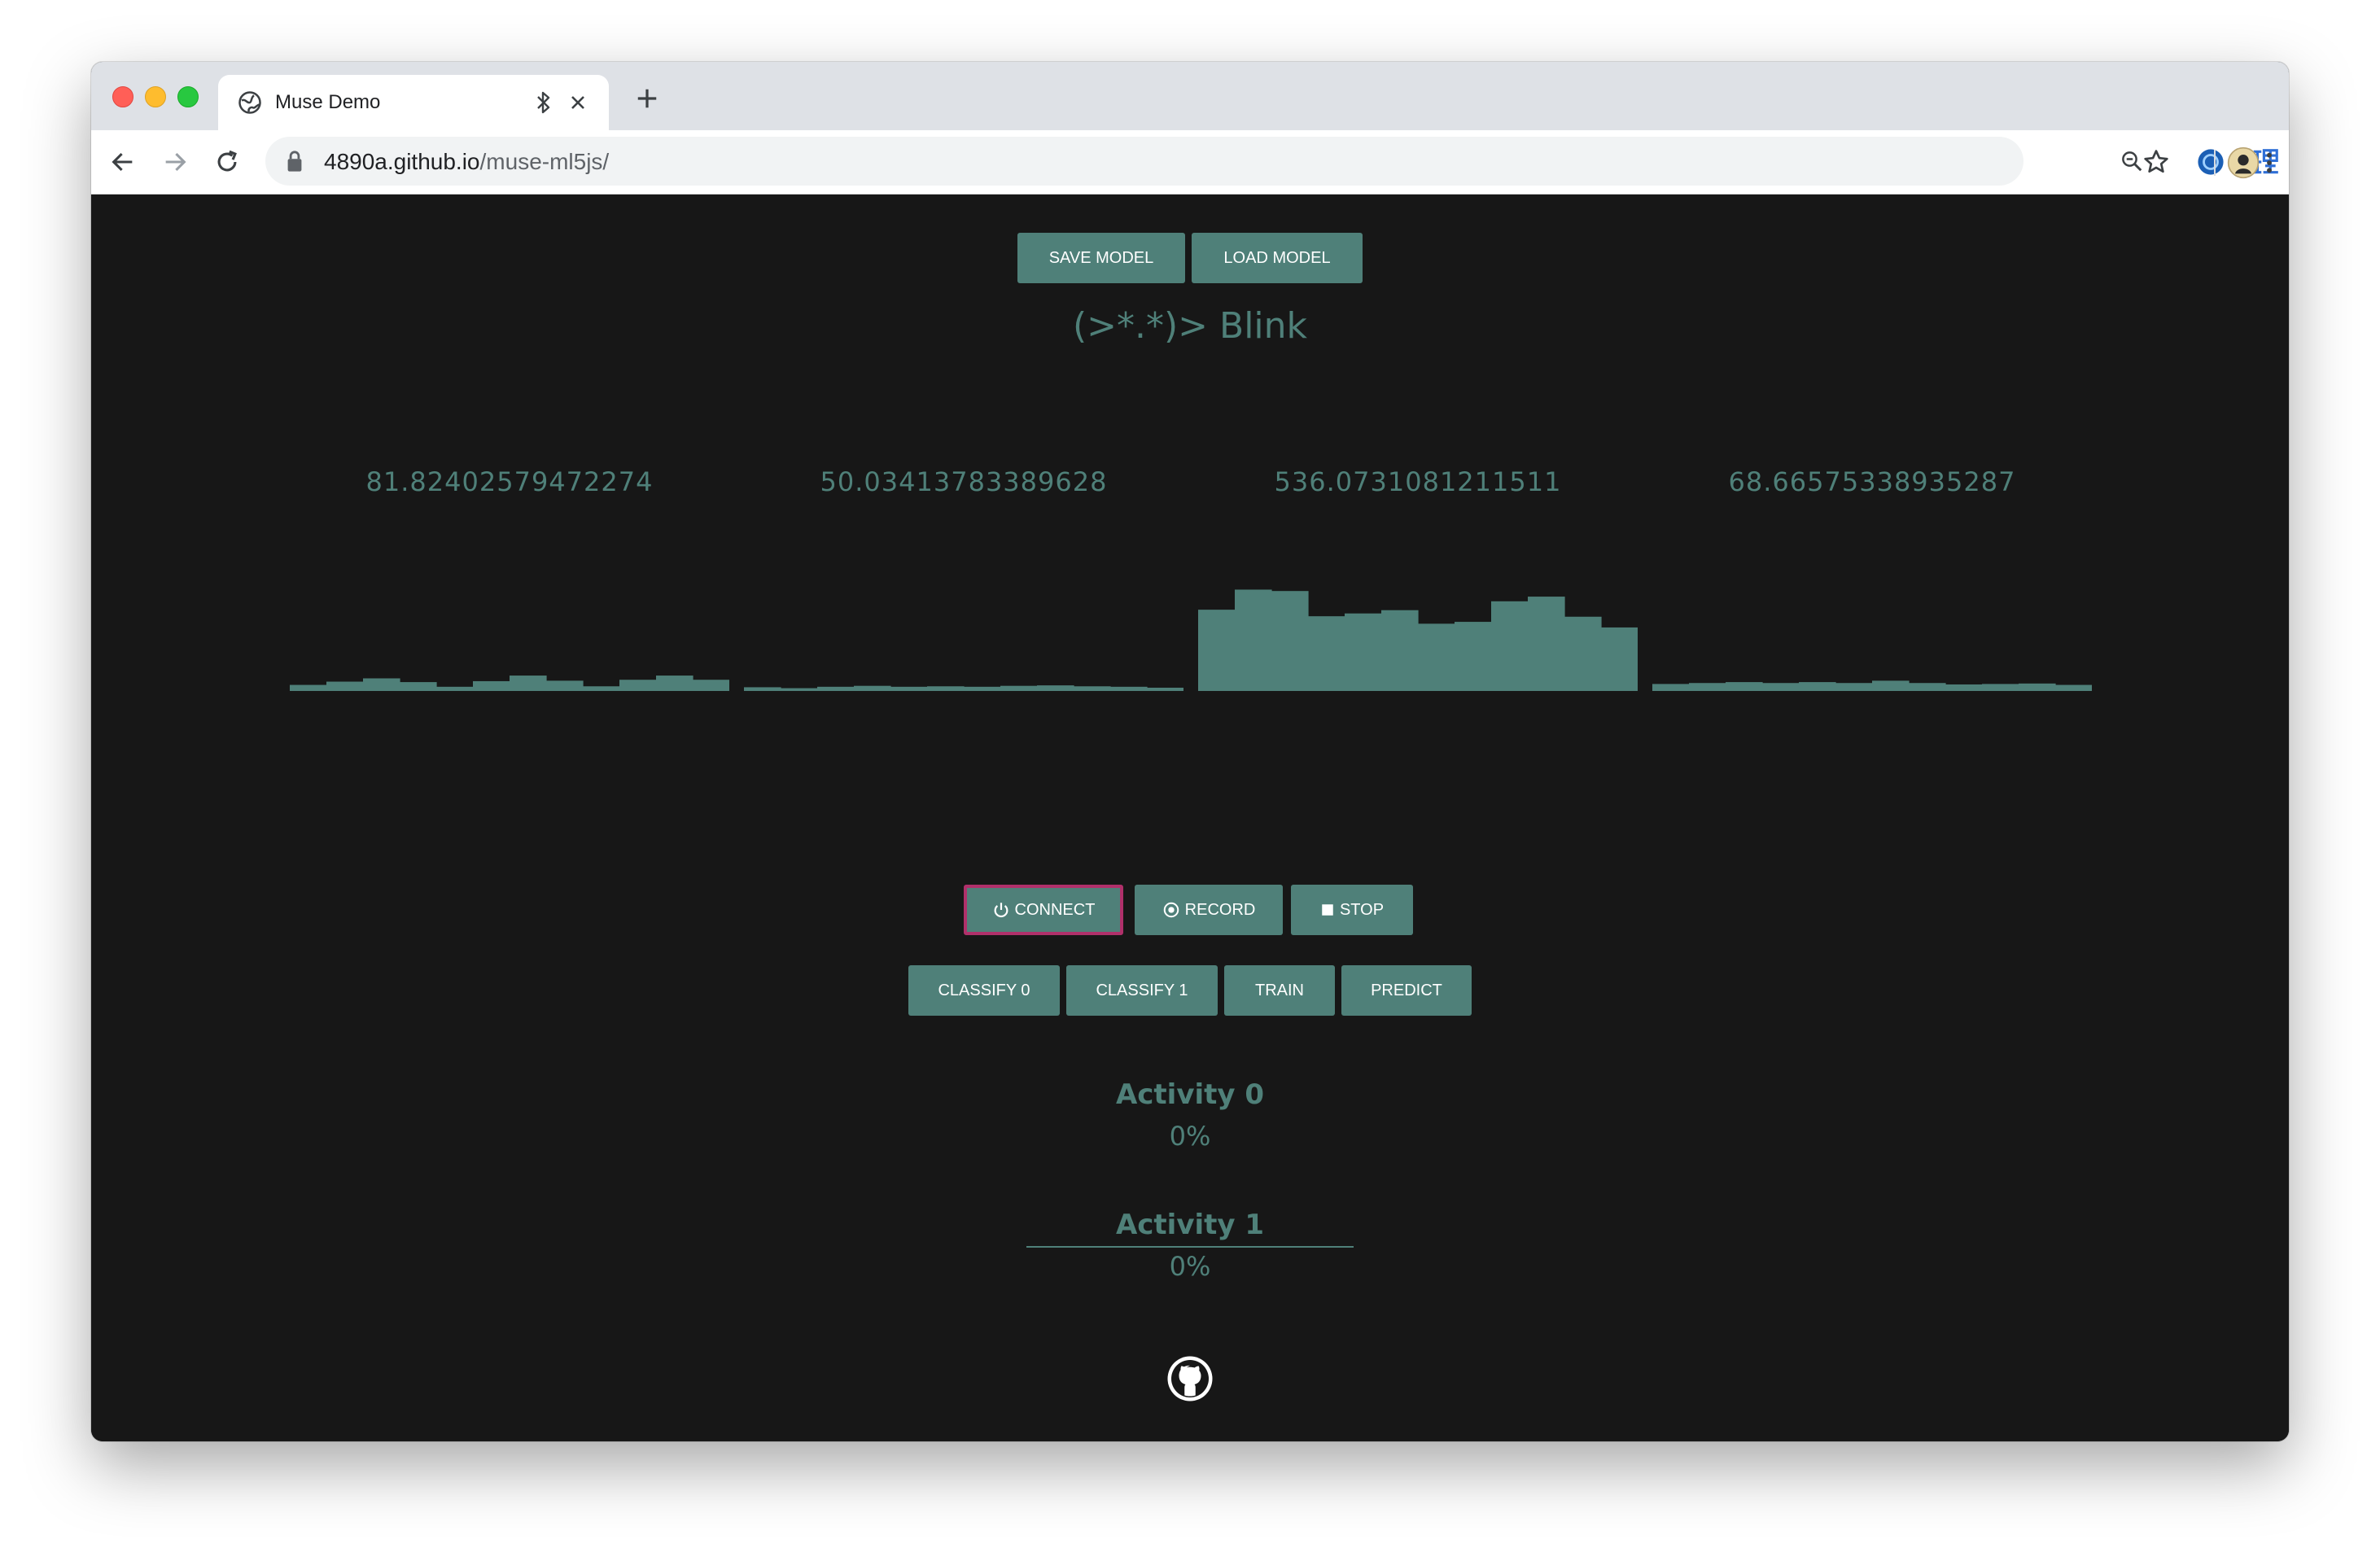 This screenshot has width=2380, height=1561. I want to click on classify-0-button: CLASSIFY 0, so click(984, 990).